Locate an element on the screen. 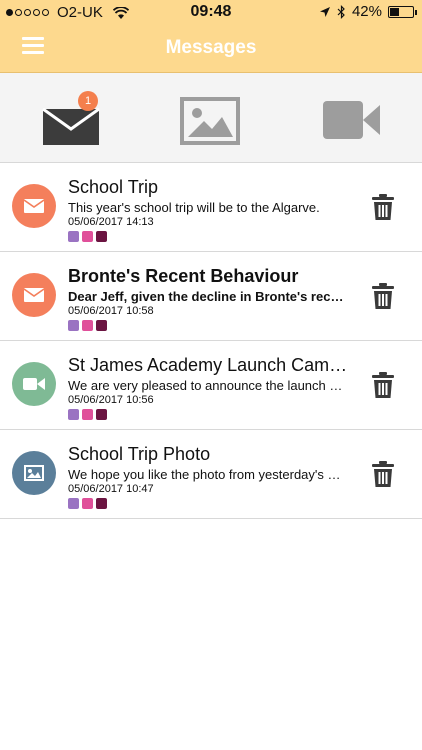  page-title: Messages is located at coordinates (211, 47).